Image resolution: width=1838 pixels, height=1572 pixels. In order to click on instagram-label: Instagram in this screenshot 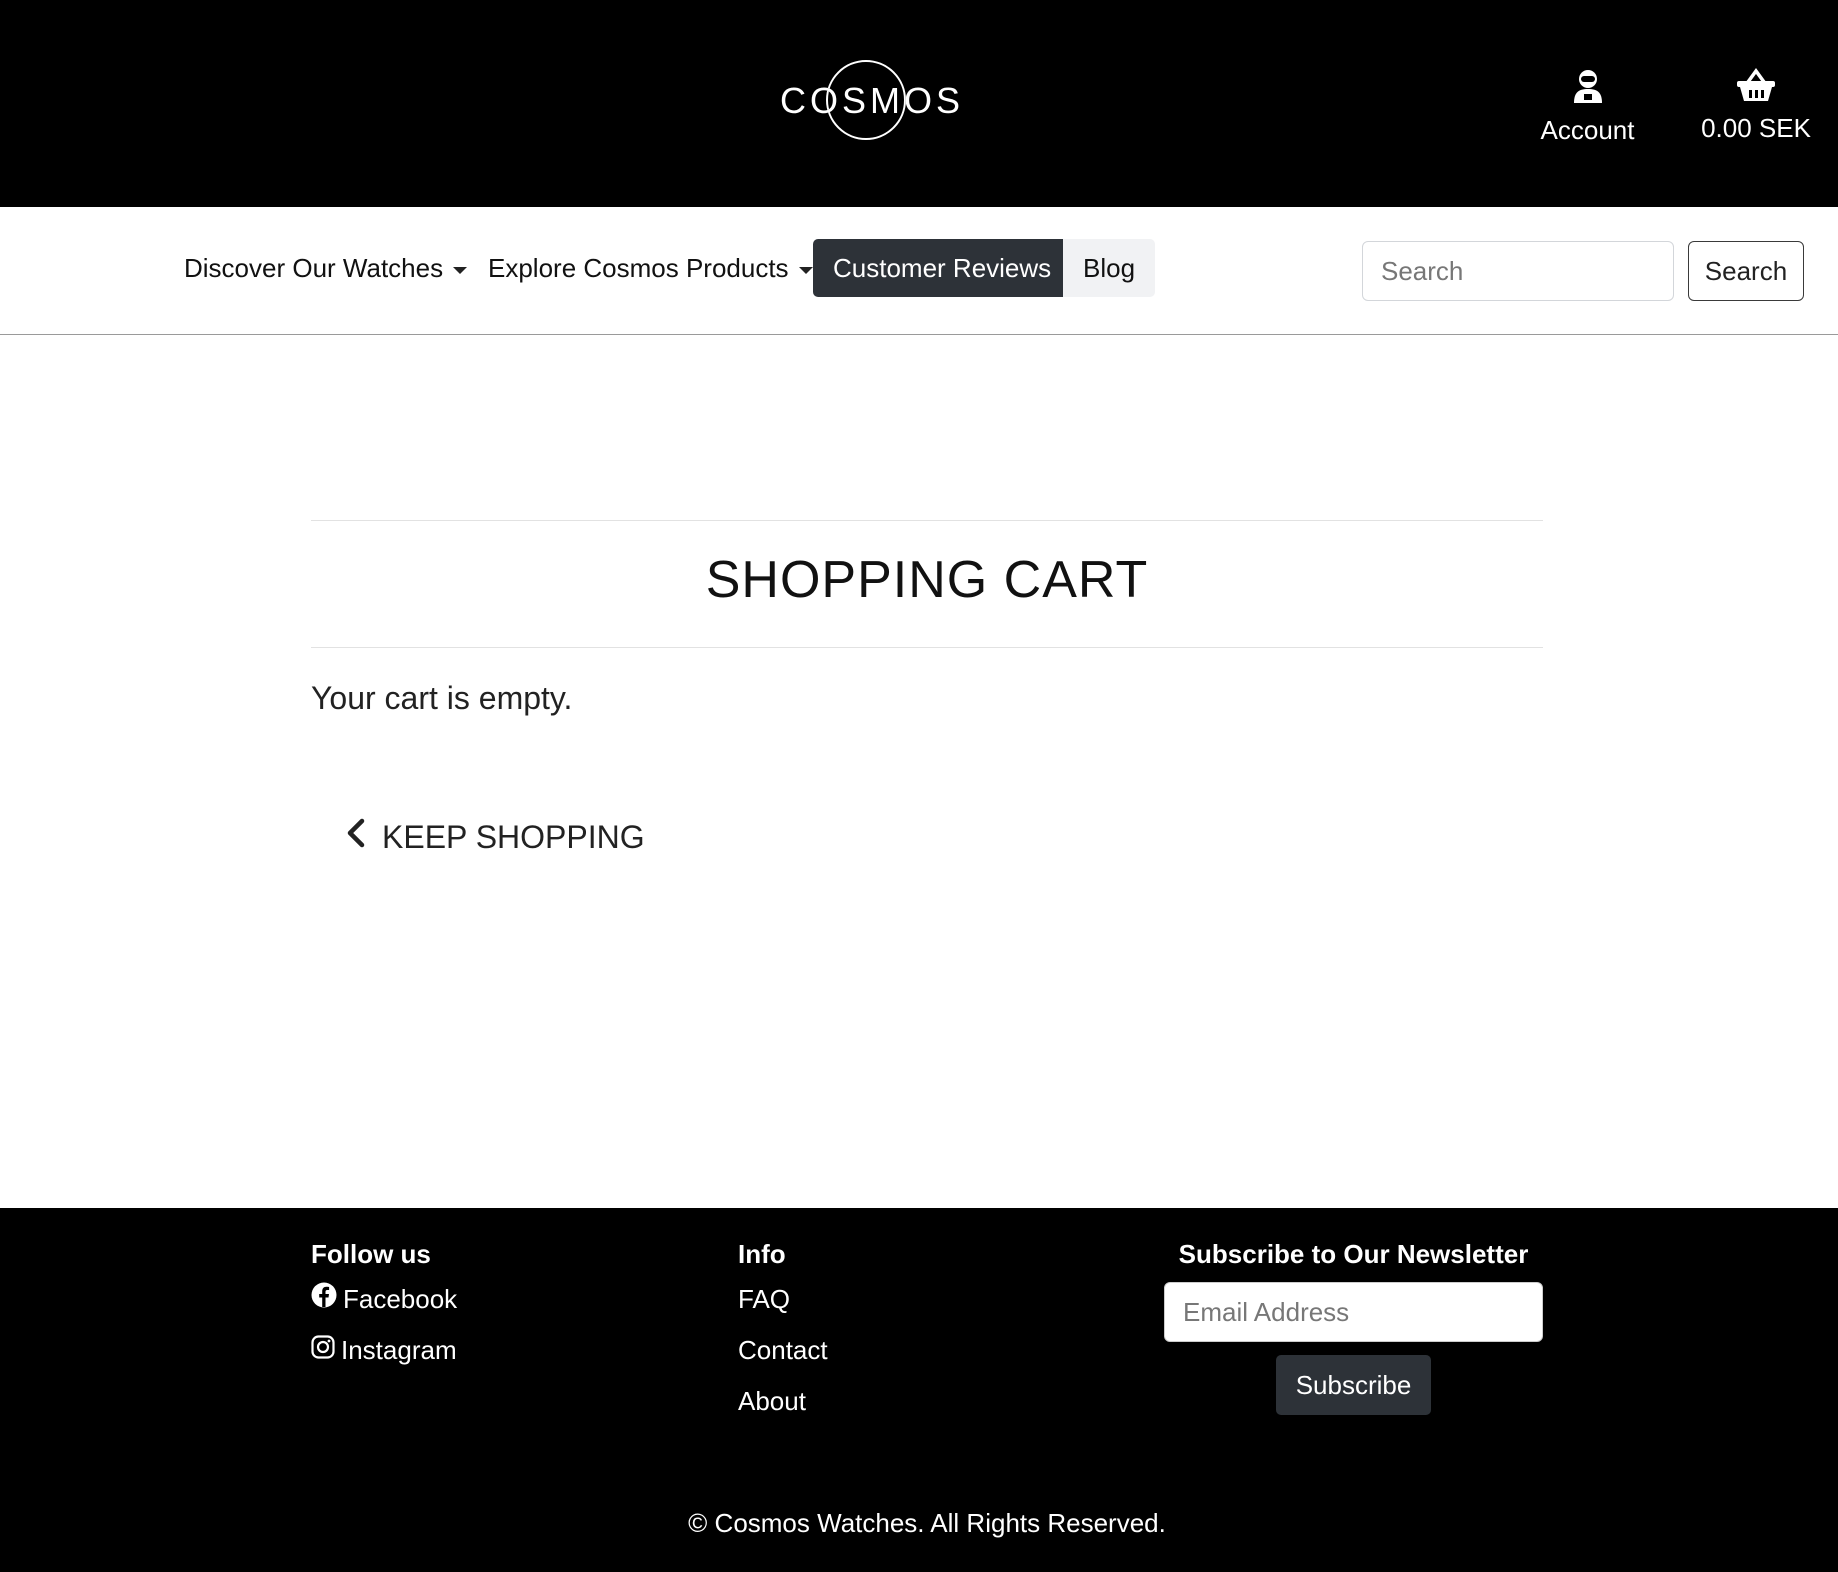, I will do `click(399, 1350)`.